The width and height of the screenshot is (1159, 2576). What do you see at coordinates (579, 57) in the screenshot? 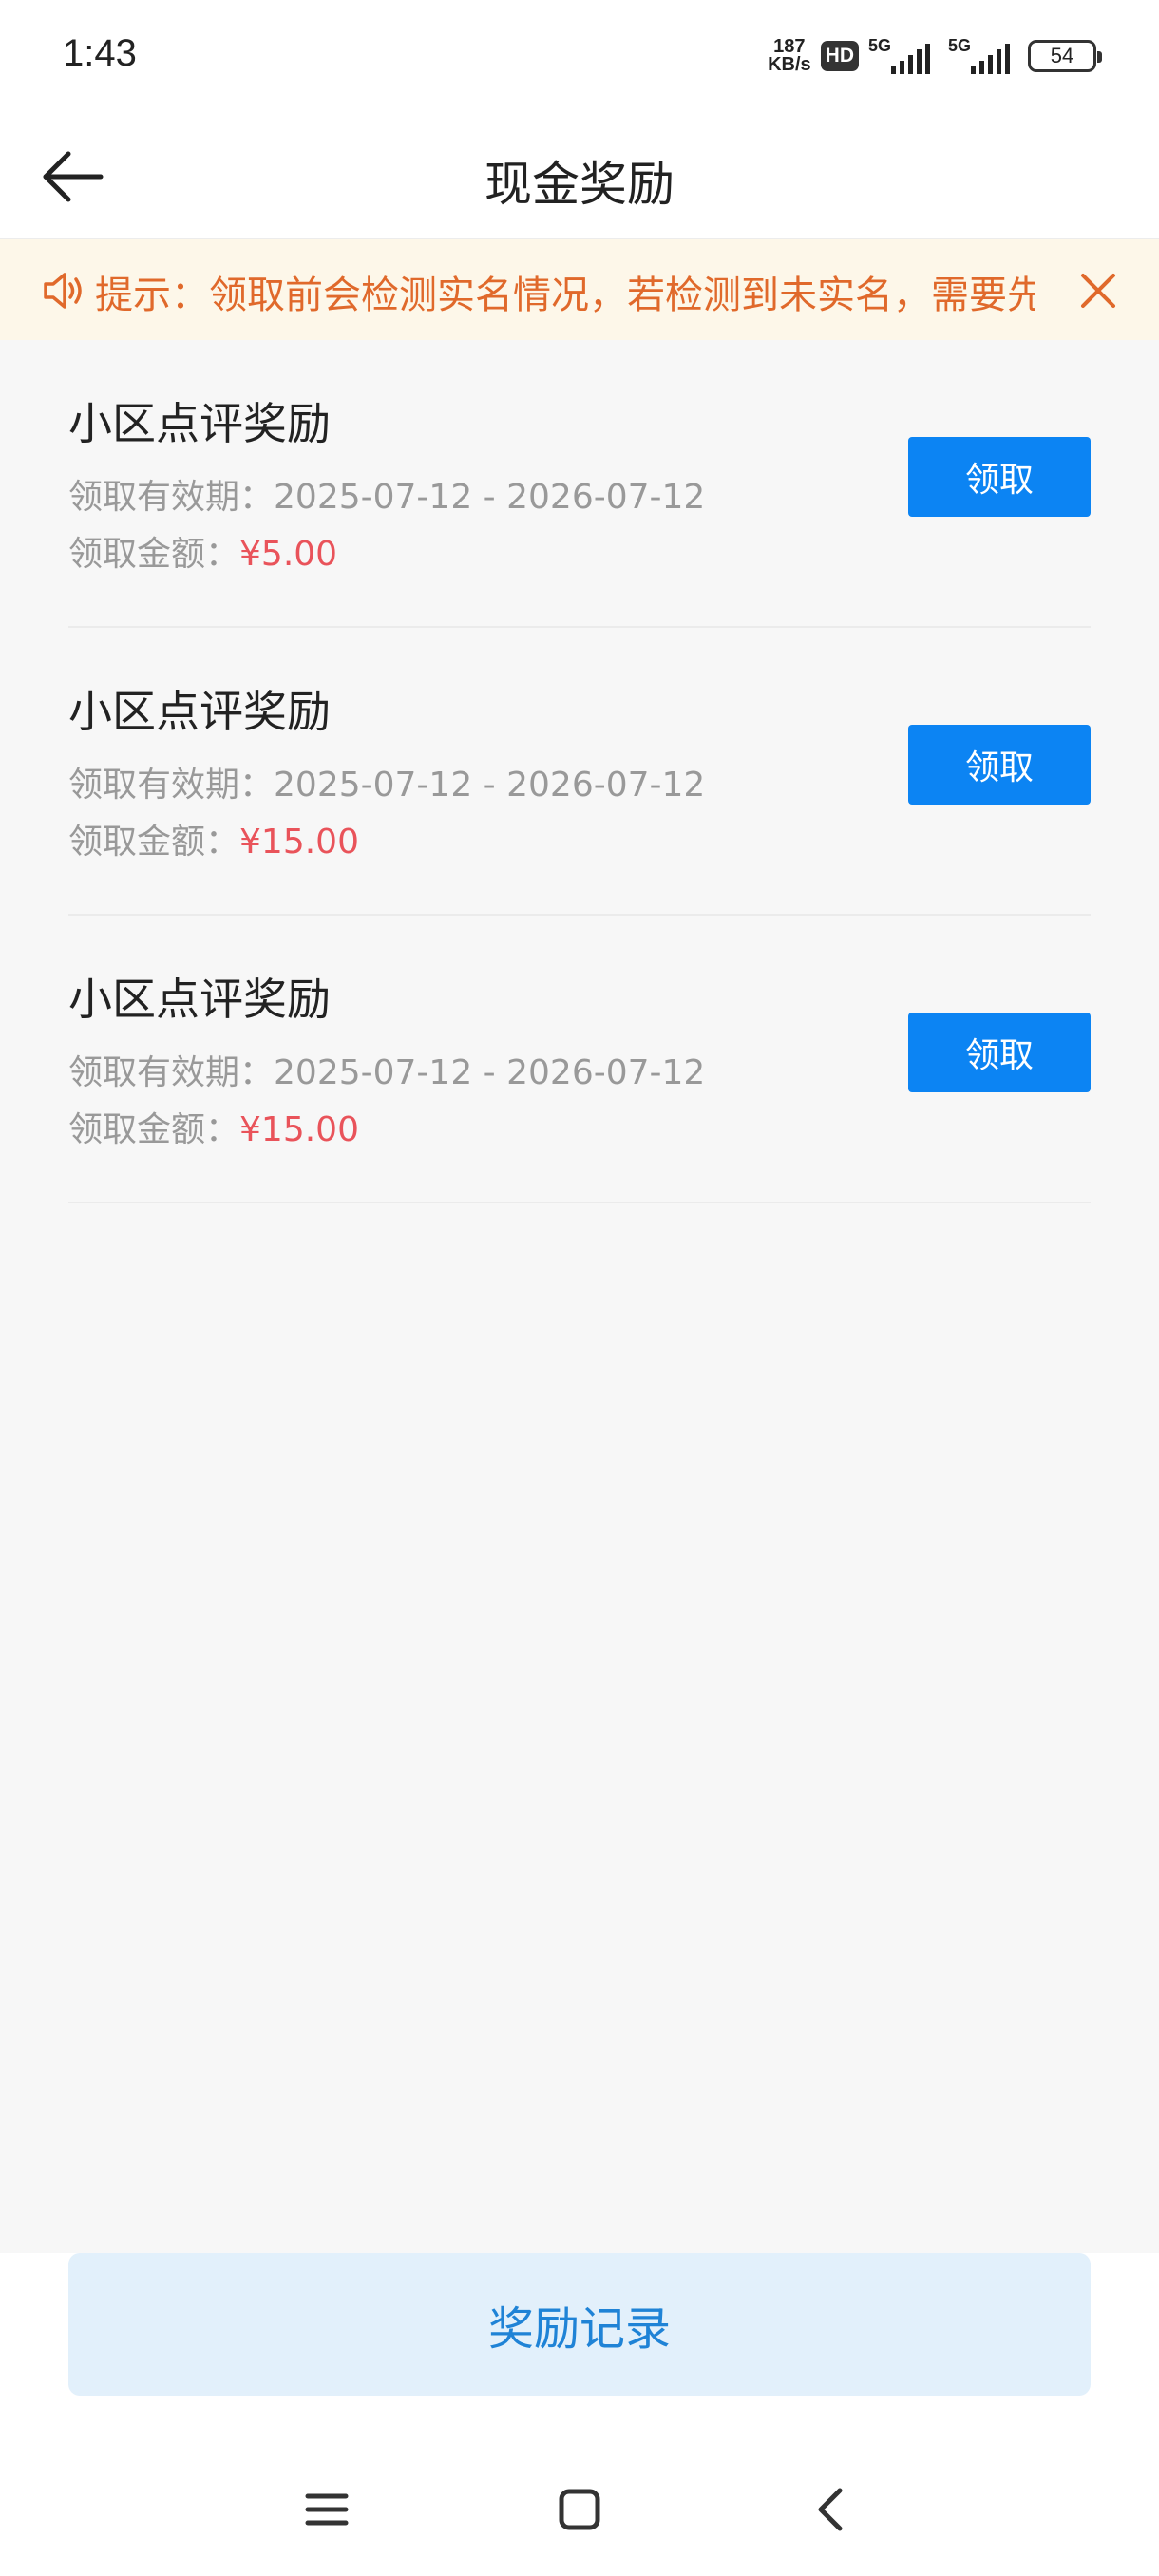
I see `status-bar: 1:43 187 KB/s HD 5G 5G 54` at bounding box center [579, 57].